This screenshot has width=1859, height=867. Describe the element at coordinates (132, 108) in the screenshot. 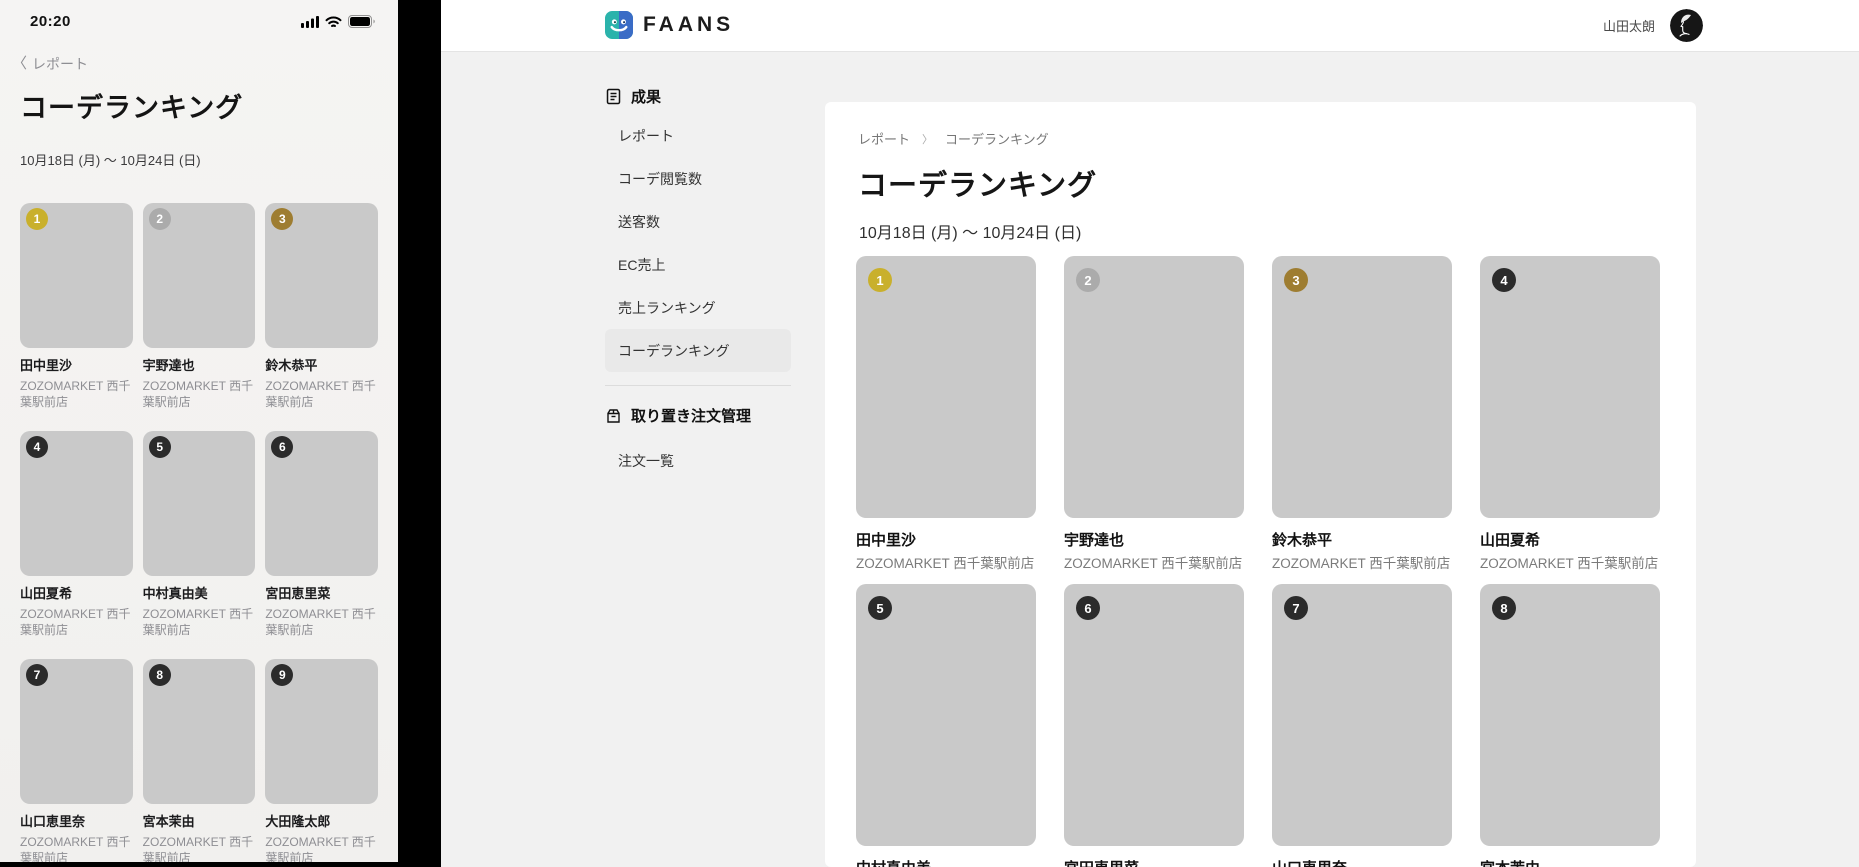

I see `page-title: コーデランキング` at that location.